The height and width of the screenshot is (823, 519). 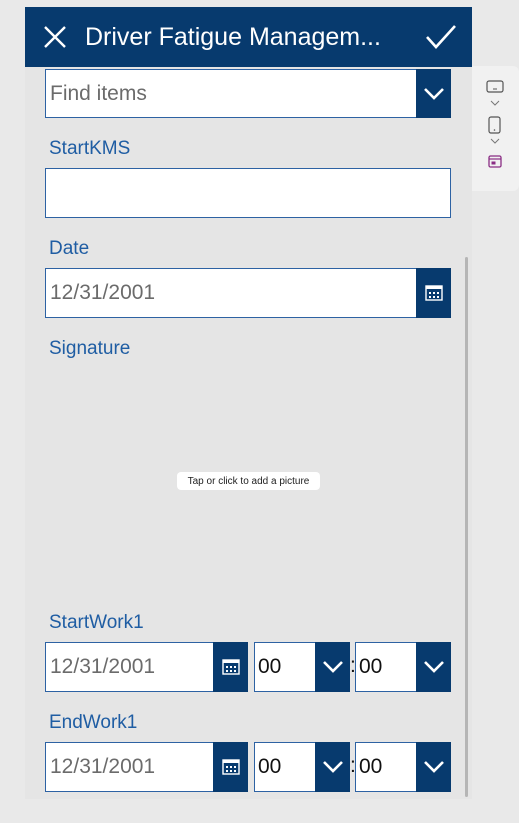 I want to click on endwork-hour-value: 00, so click(x=270, y=766).